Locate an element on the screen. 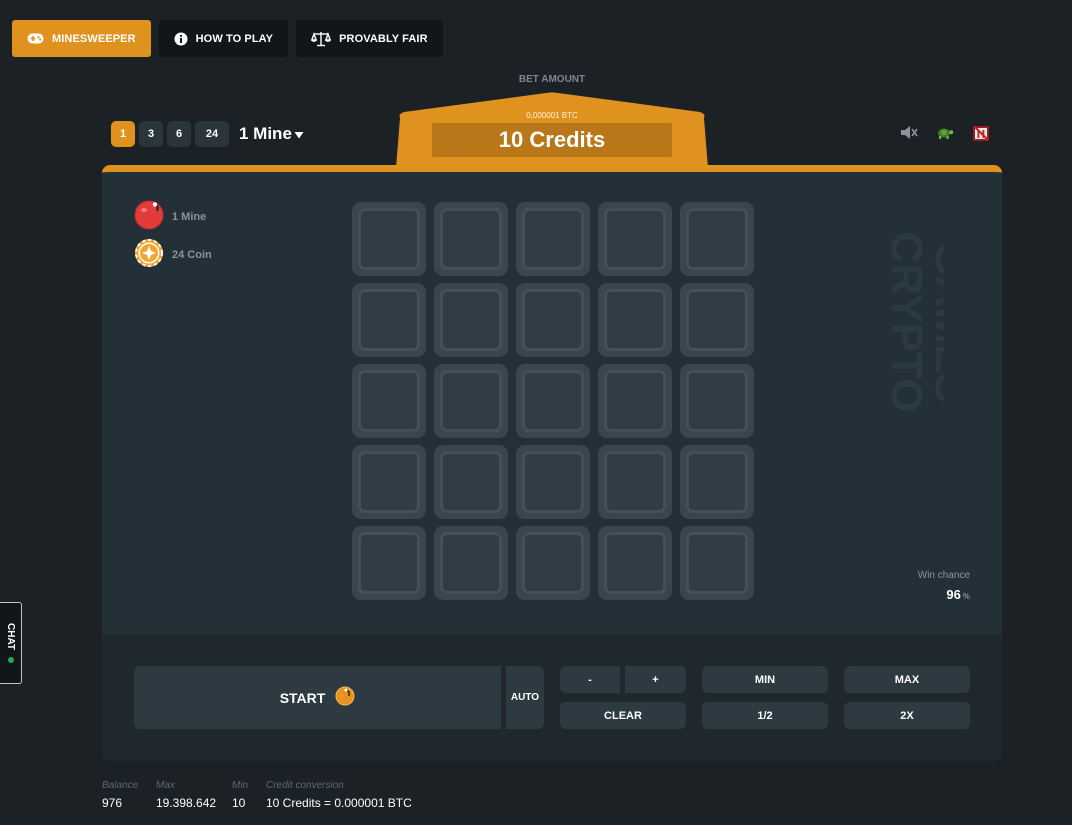 This screenshot has height=825, width=1072. mines-dropdown: 1 Mine is located at coordinates (271, 134).